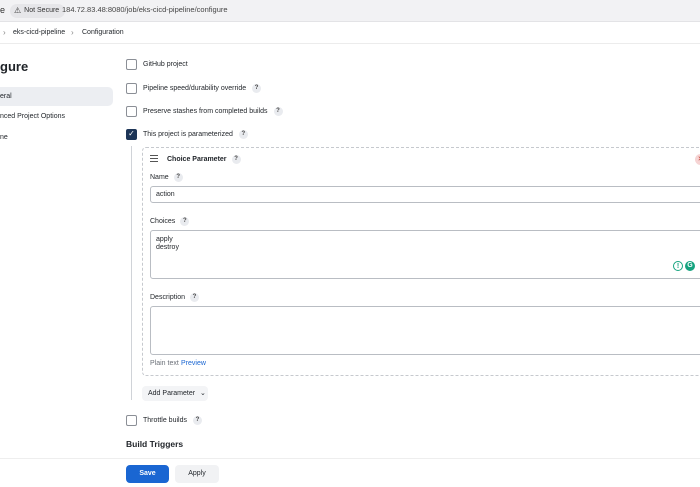  I want to click on description-field-label: Description ?, so click(175, 297).